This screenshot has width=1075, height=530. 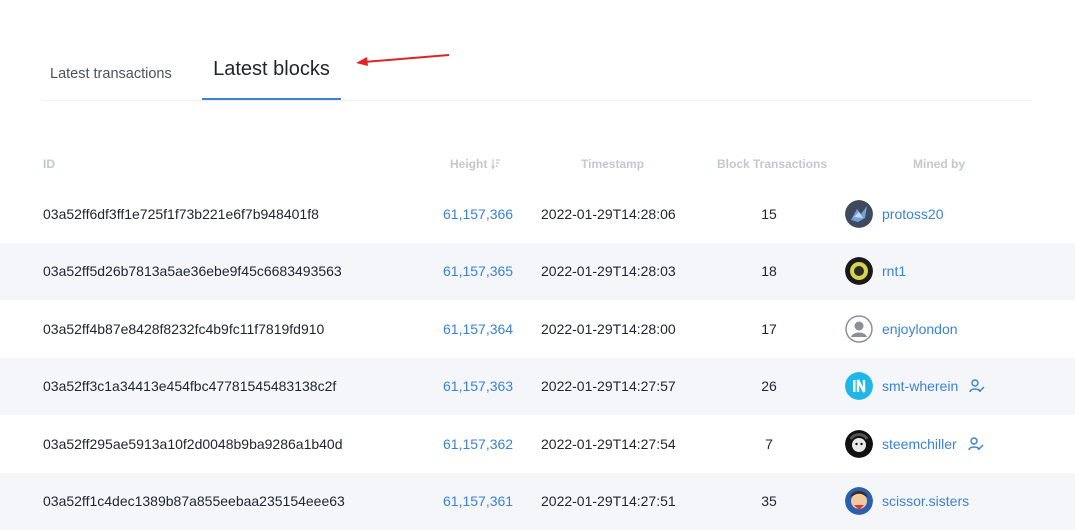 I want to click on block-height-link: 61,157,362, so click(x=478, y=444).